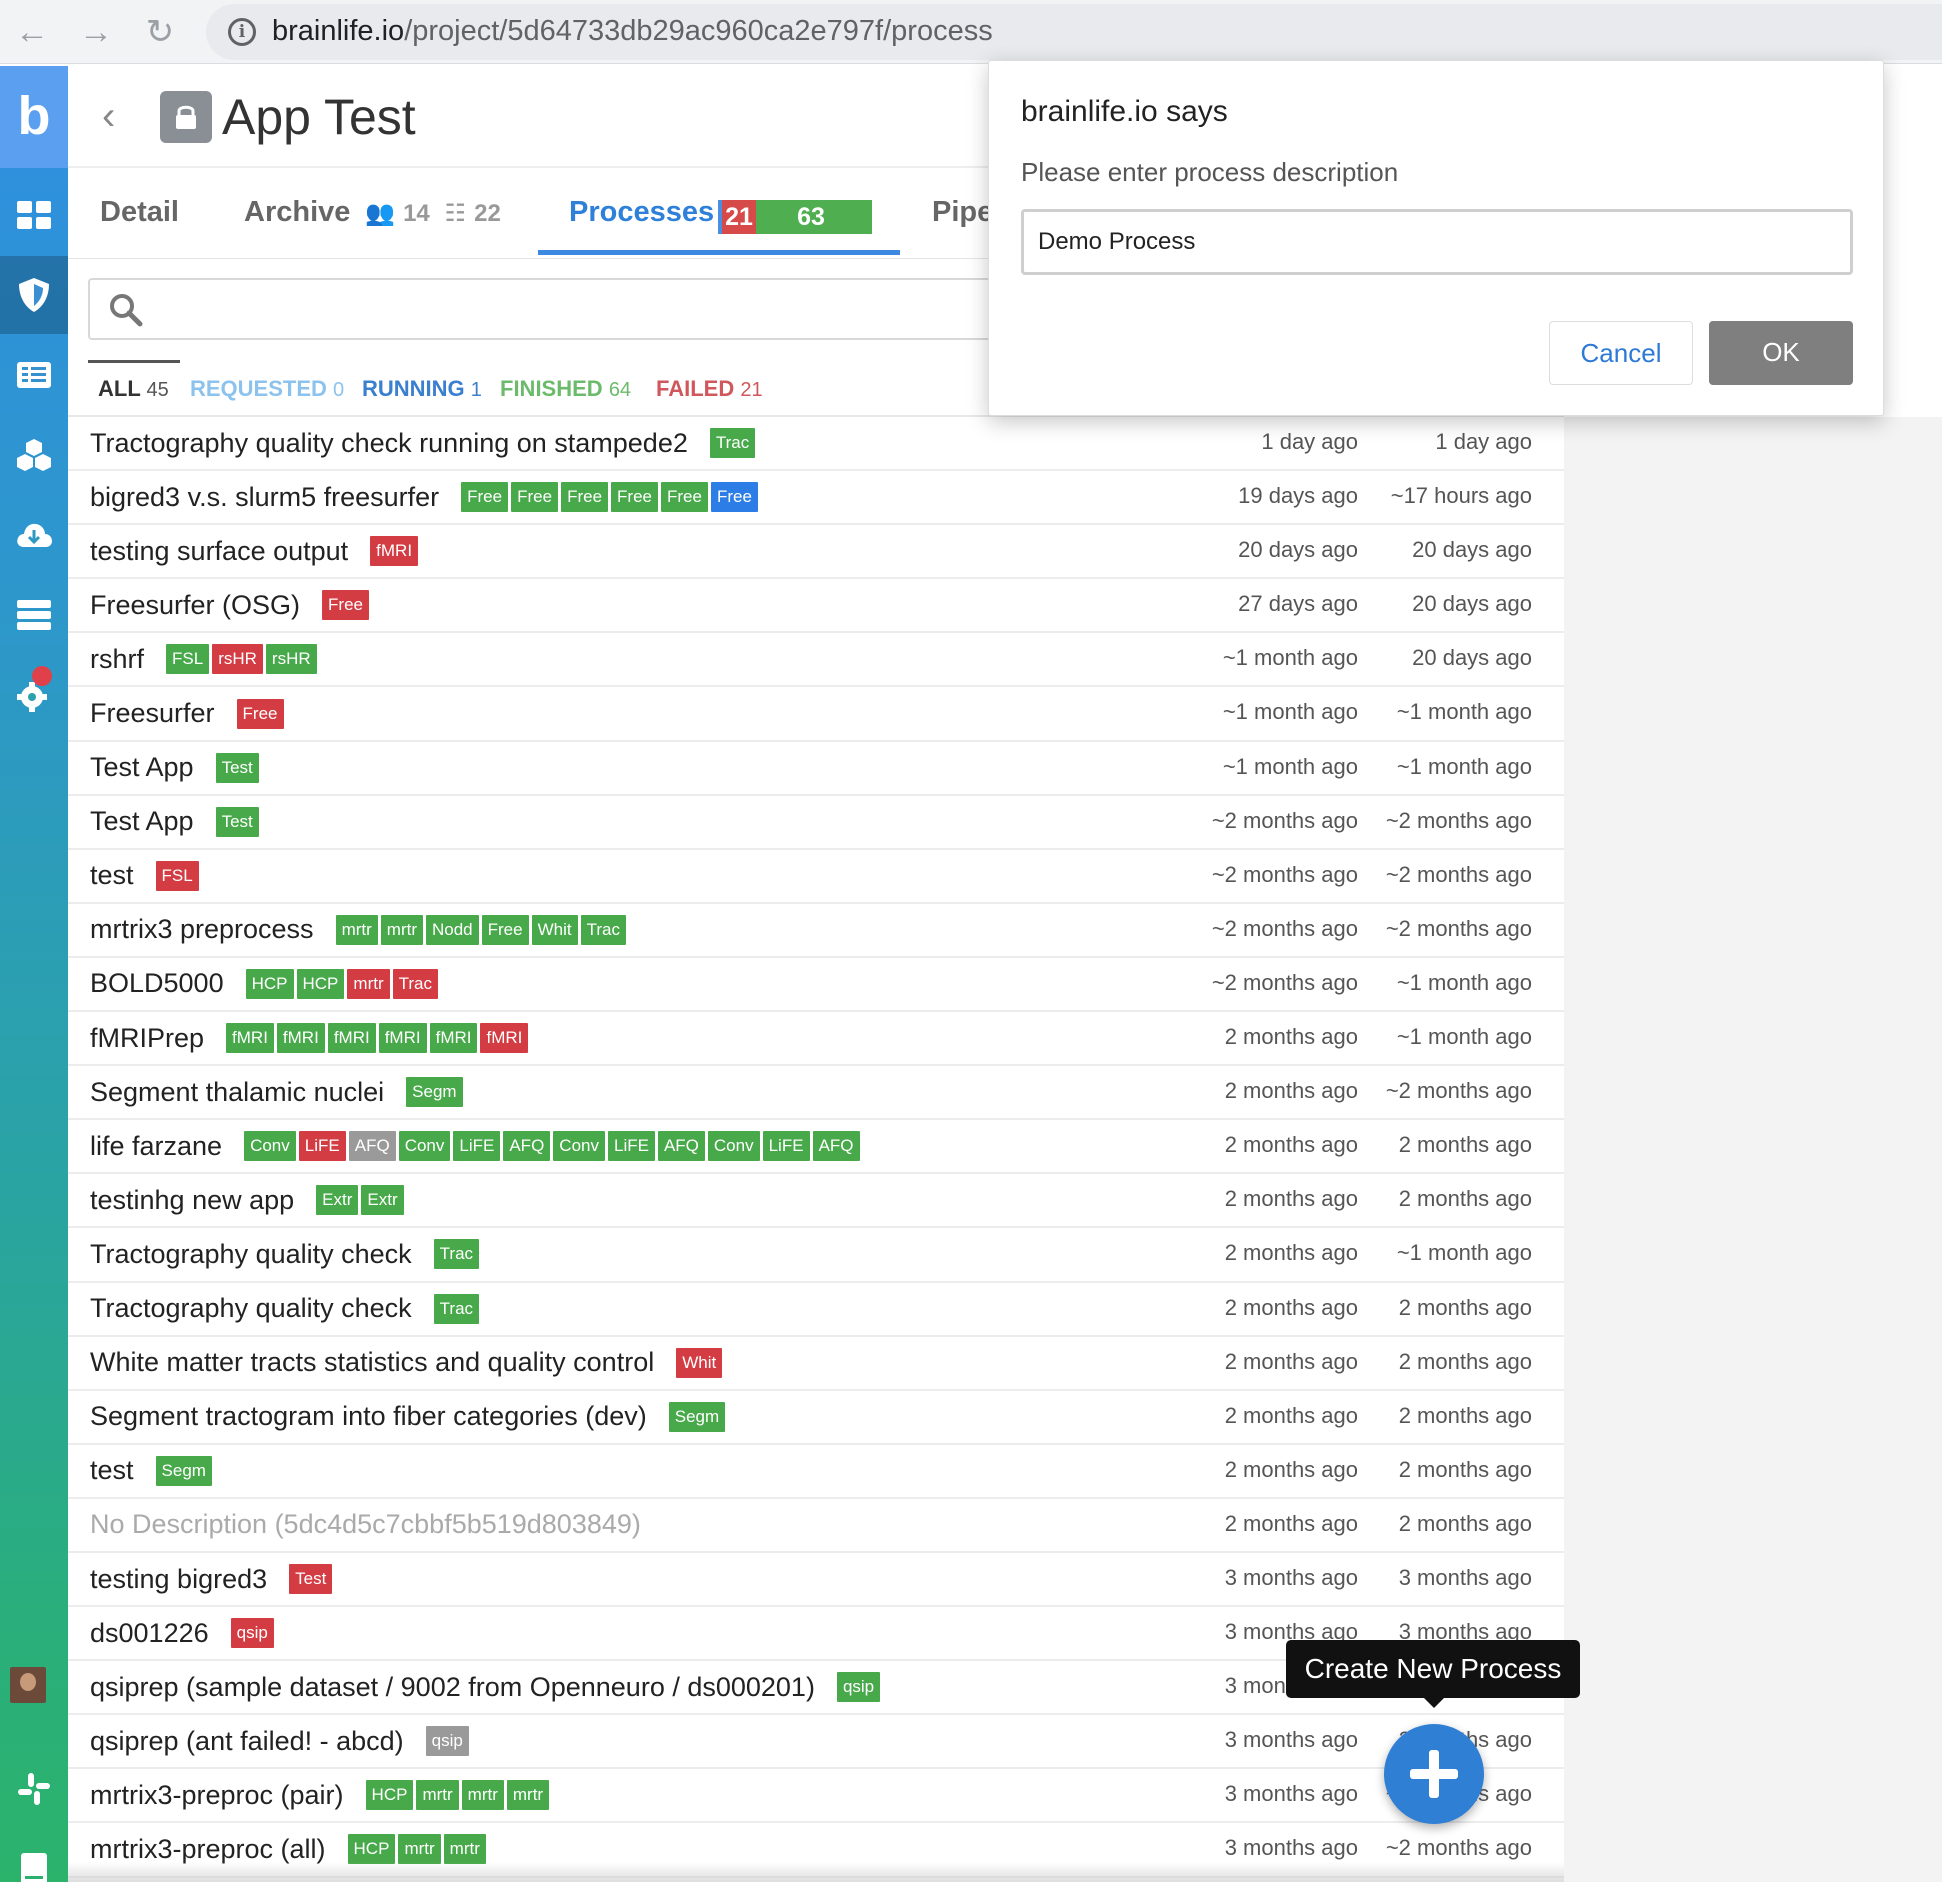 This screenshot has width=1942, height=1882. What do you see at coordinates (34, 455) in the screenshot?
I see `apps-cubes-icon` at bounding box center [34, 455].